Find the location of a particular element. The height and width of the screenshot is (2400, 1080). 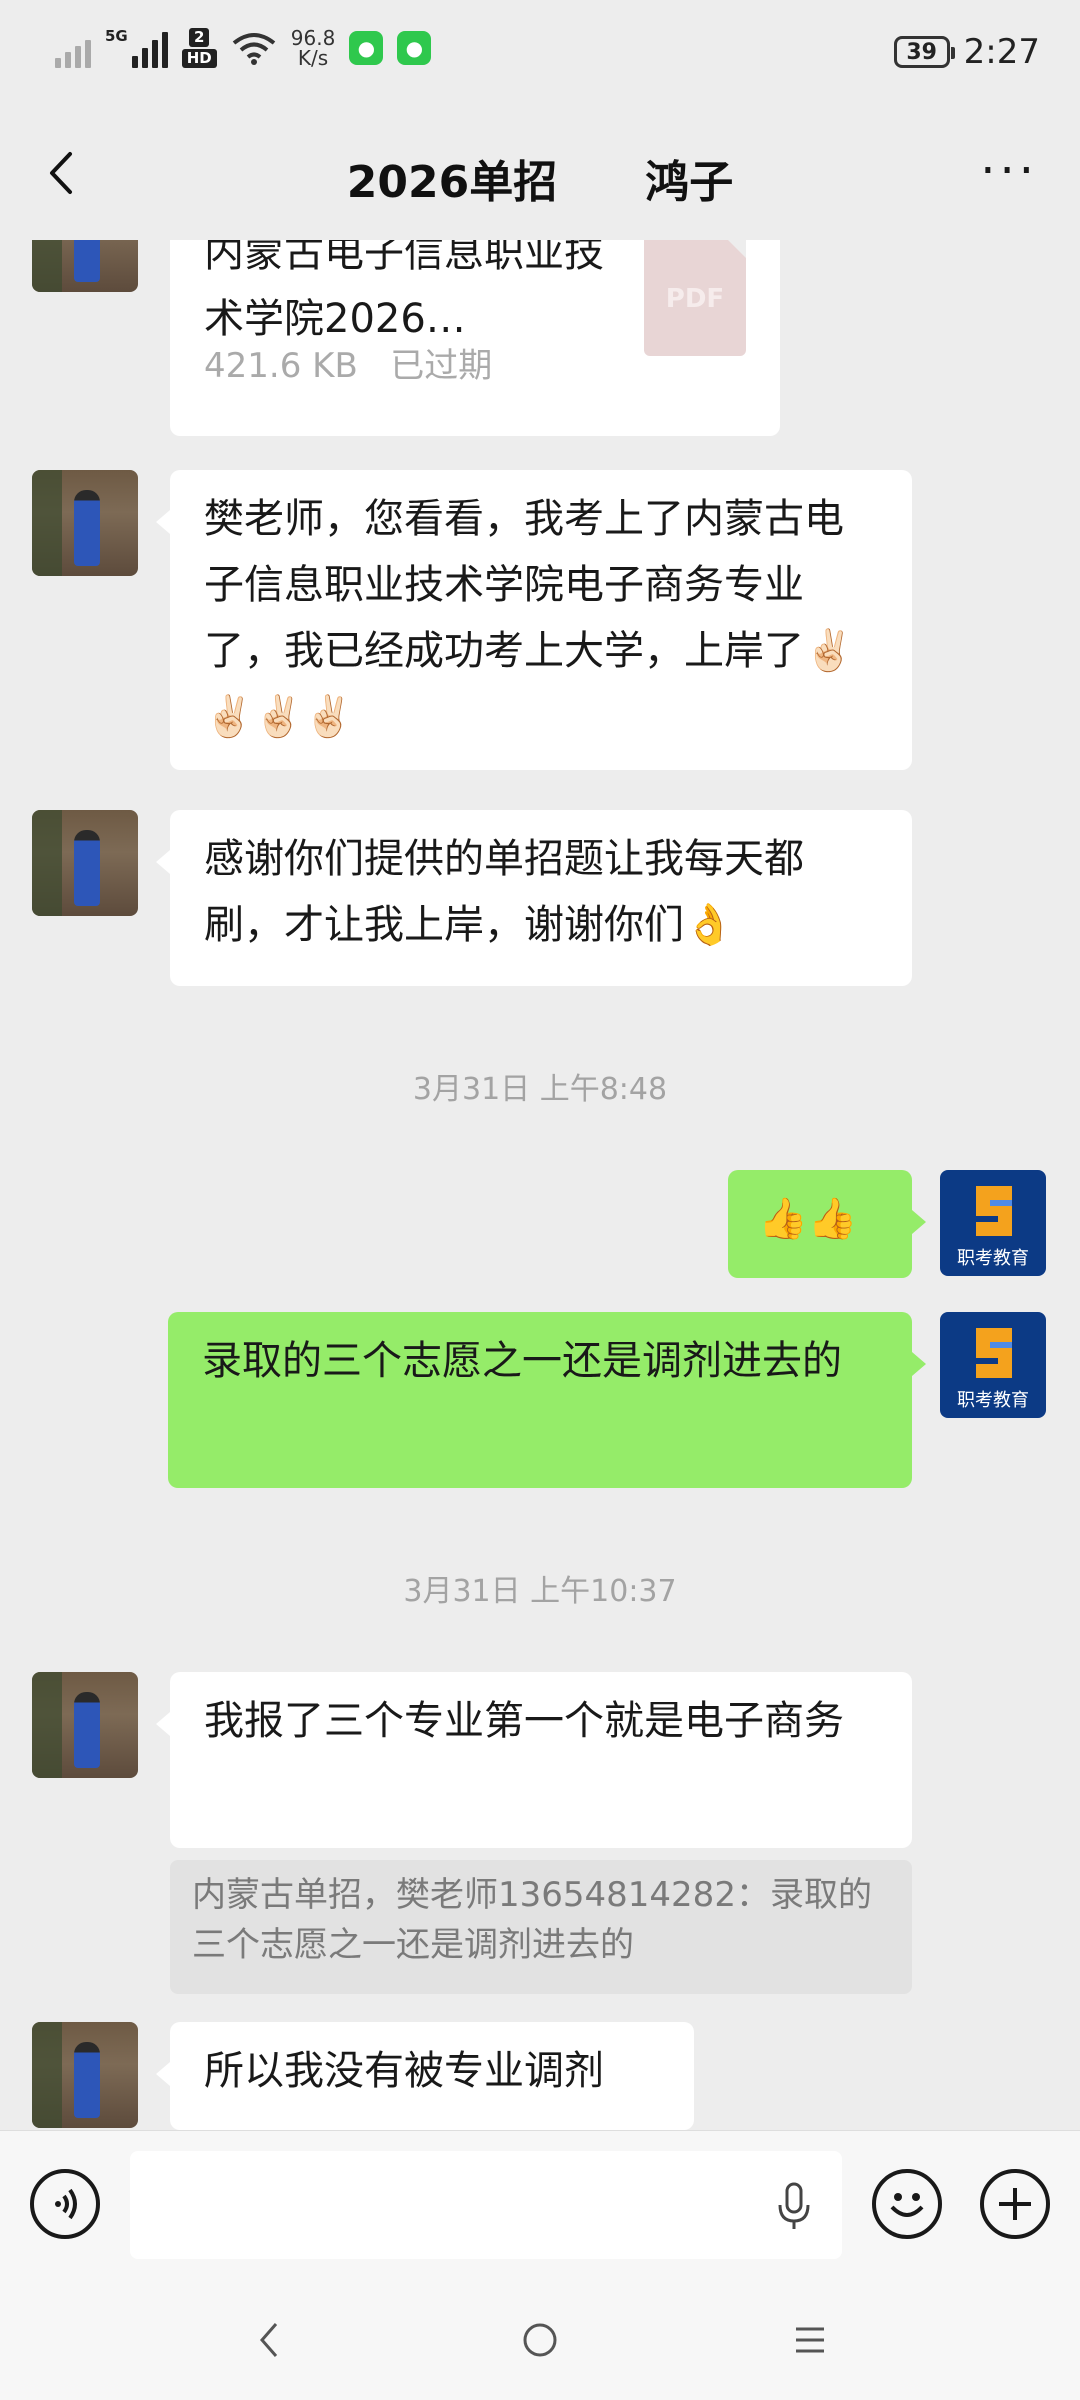

hd-badge: 2 HD is located at coordinates (199, 48).